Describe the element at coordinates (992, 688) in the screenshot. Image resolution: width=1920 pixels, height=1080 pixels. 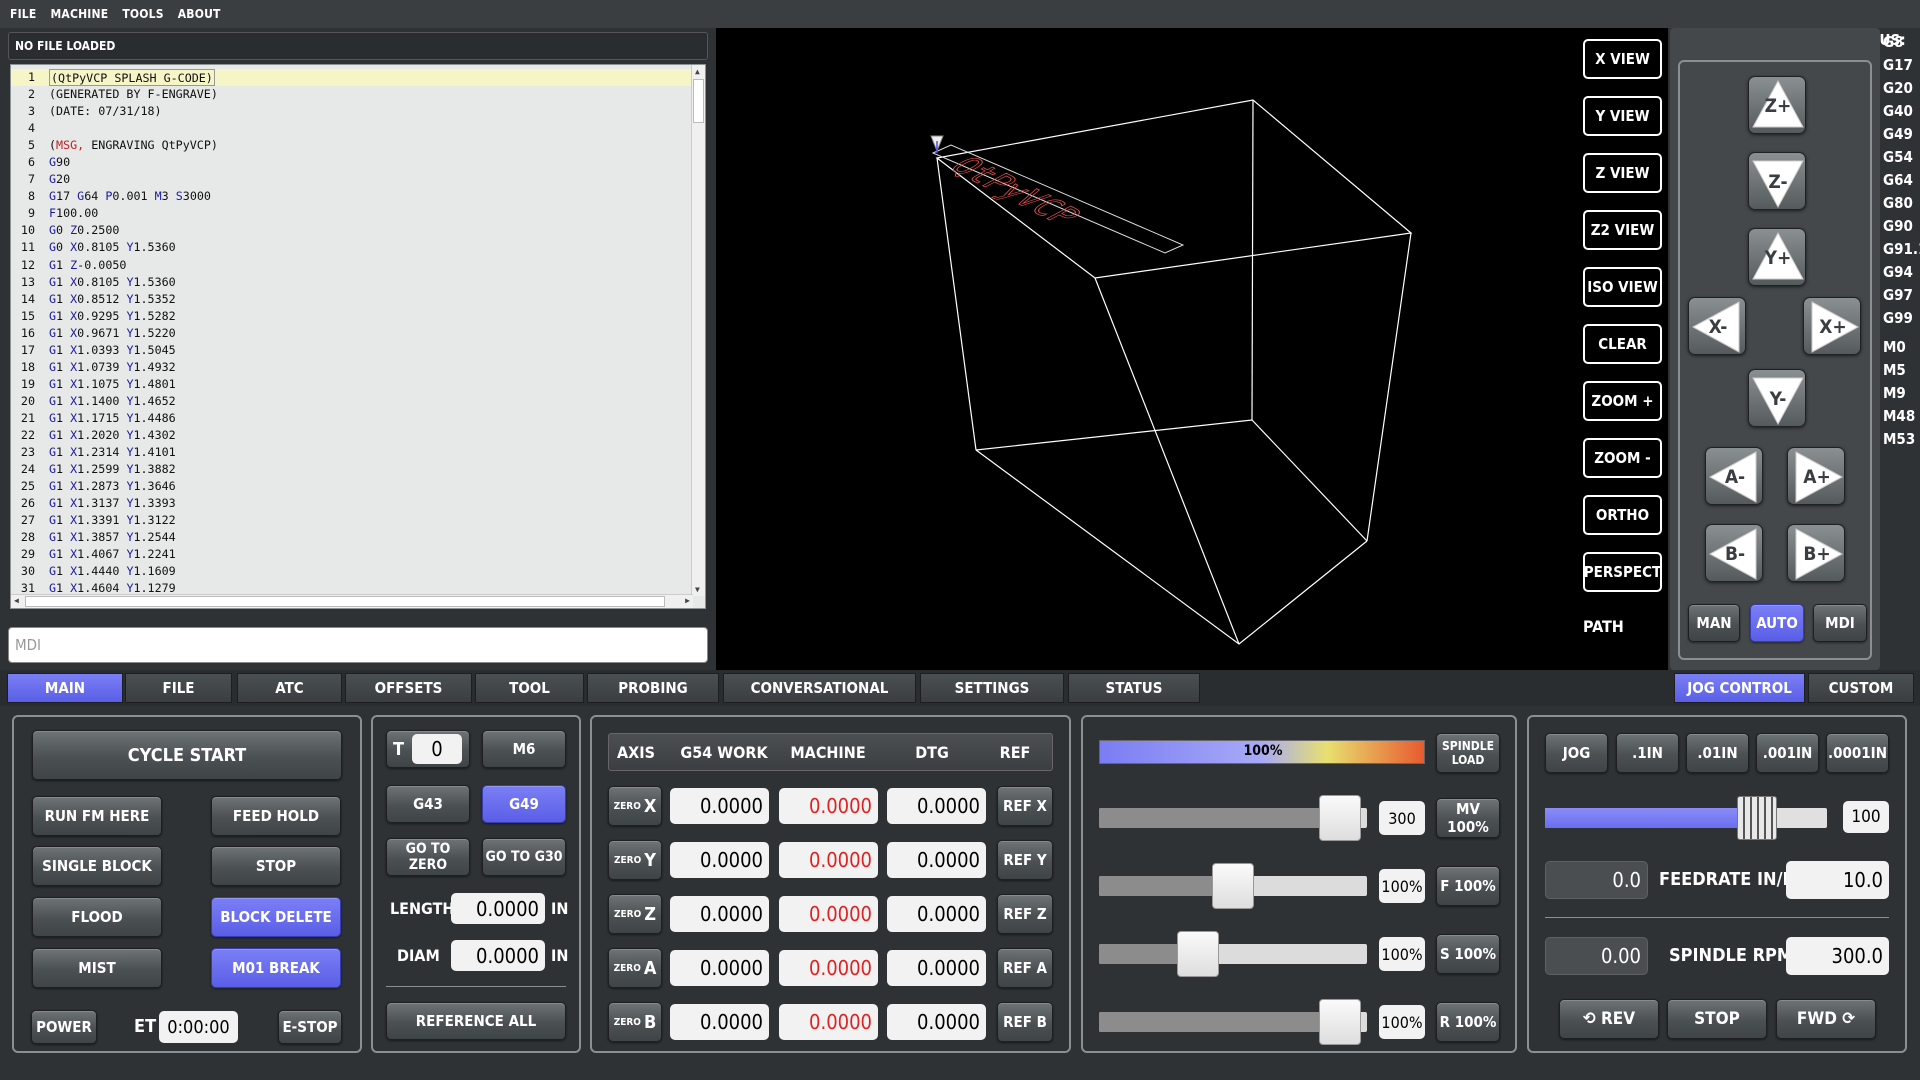
I see `tab-settings: SETTINGS` at that location.